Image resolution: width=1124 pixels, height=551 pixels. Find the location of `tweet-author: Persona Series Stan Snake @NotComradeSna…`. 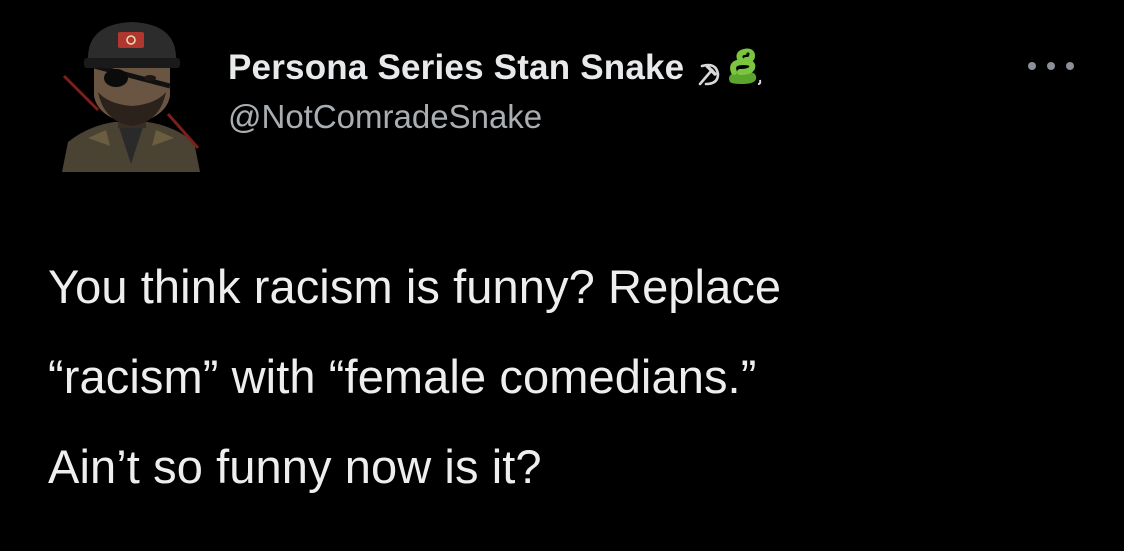

tweet-author: Persona Series Stan Snake @NotComradeSna… is located at coordinates (496, 90).